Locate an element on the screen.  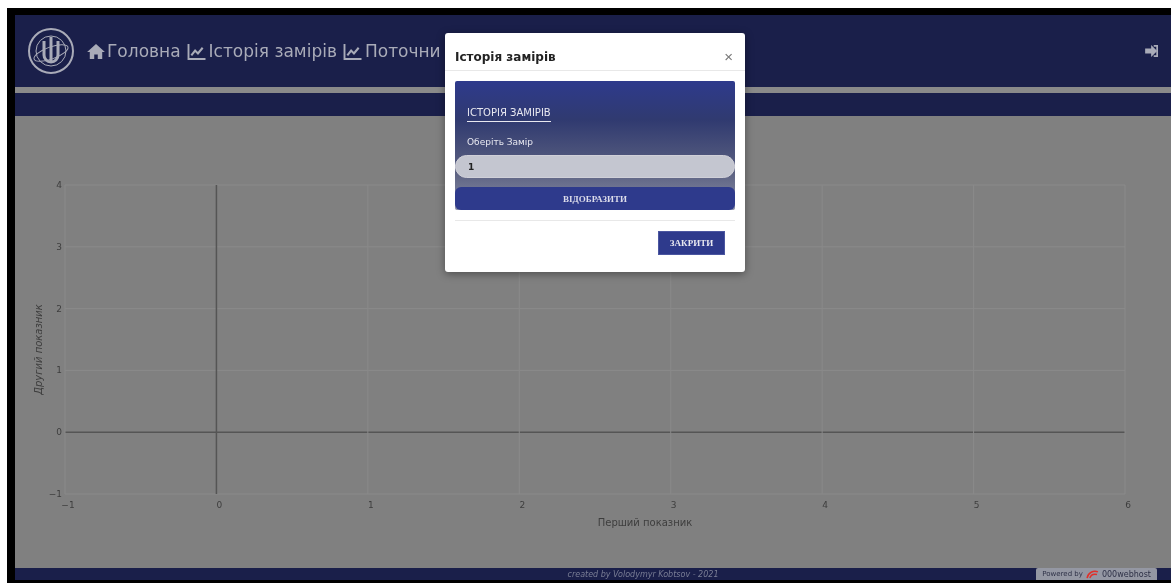
close-button: ЗАКРИТИ is located at coordinates (691, 243).